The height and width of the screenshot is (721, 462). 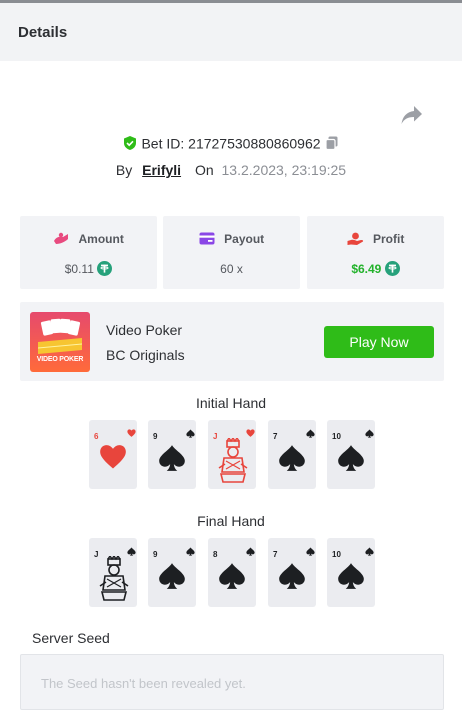 I want to click on server-seed-placeholder: The Seed hasn't been revealed yet., so click(x=143, y=683).